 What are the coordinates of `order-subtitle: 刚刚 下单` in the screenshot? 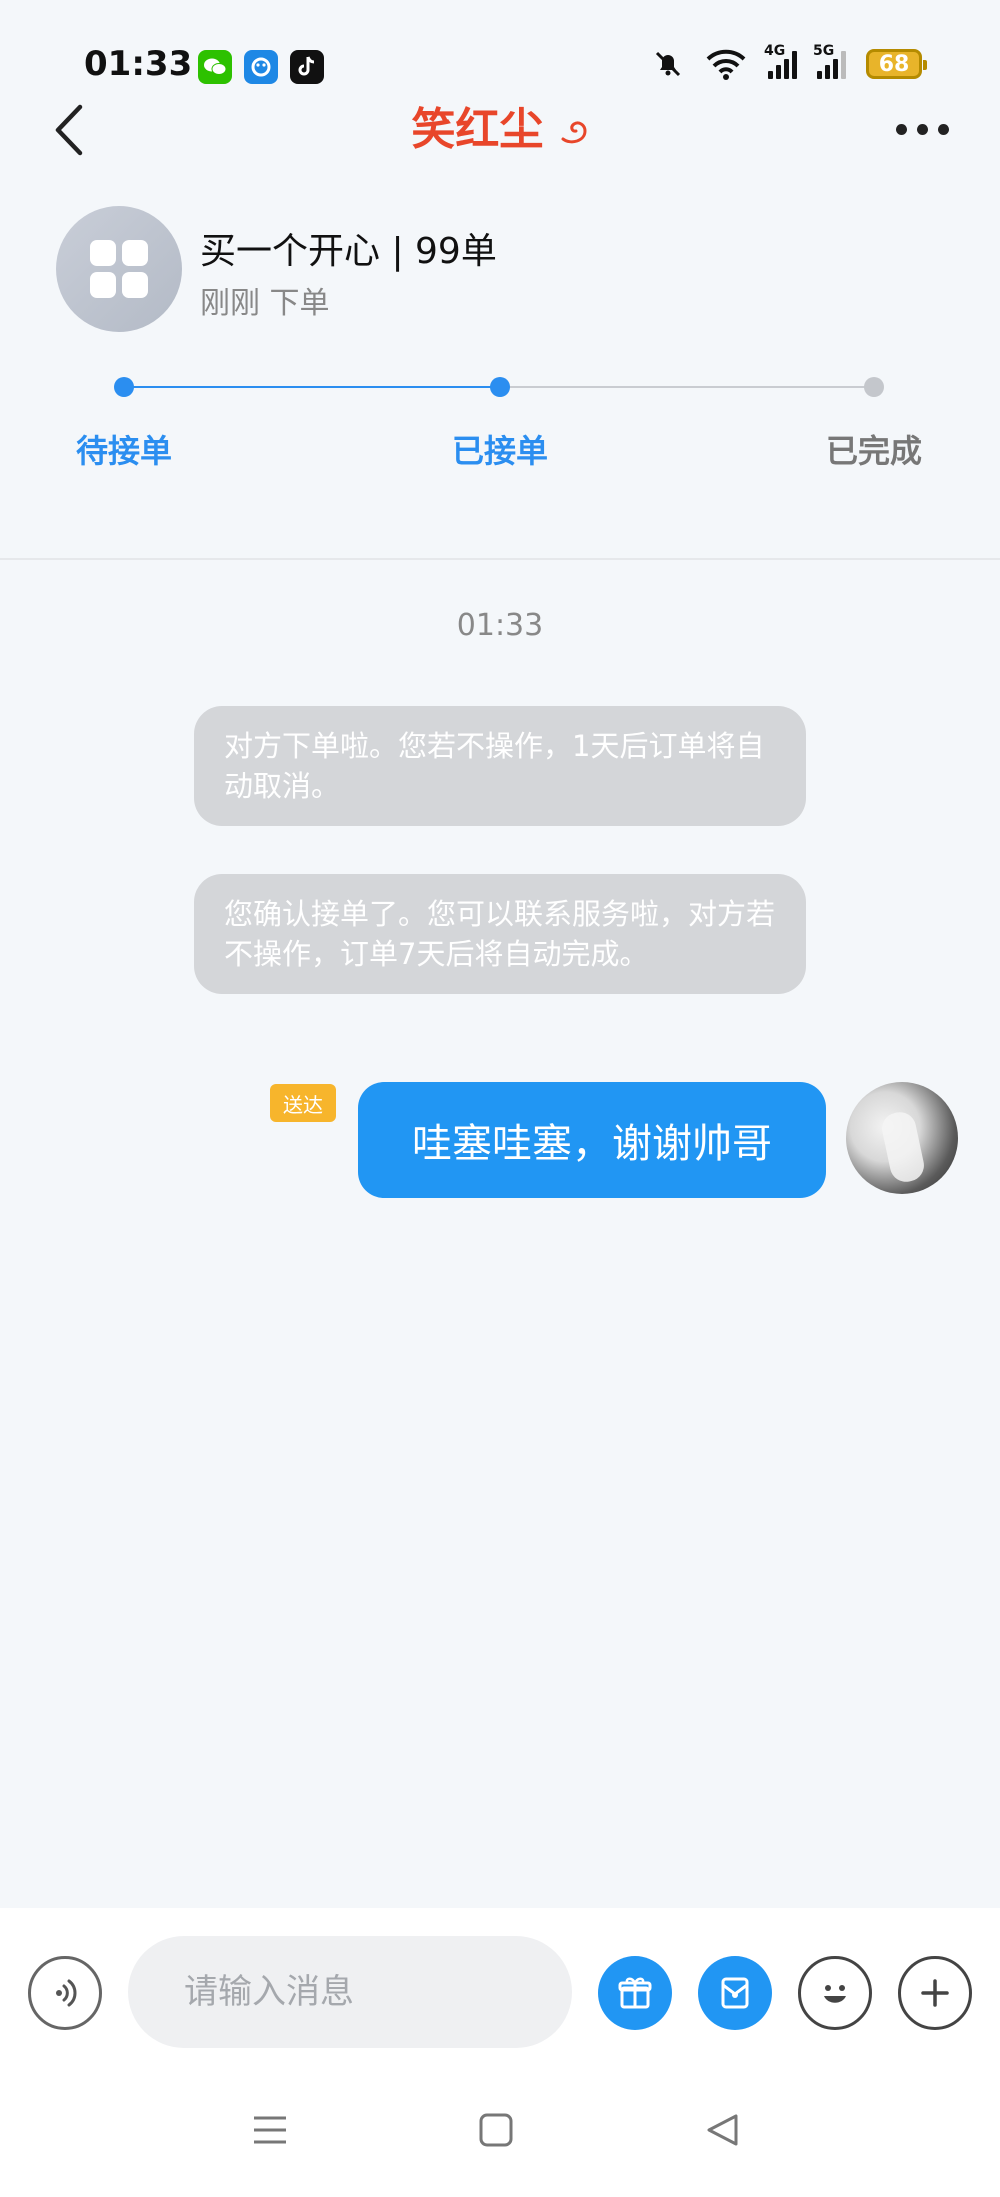 It's located at (265, 303).